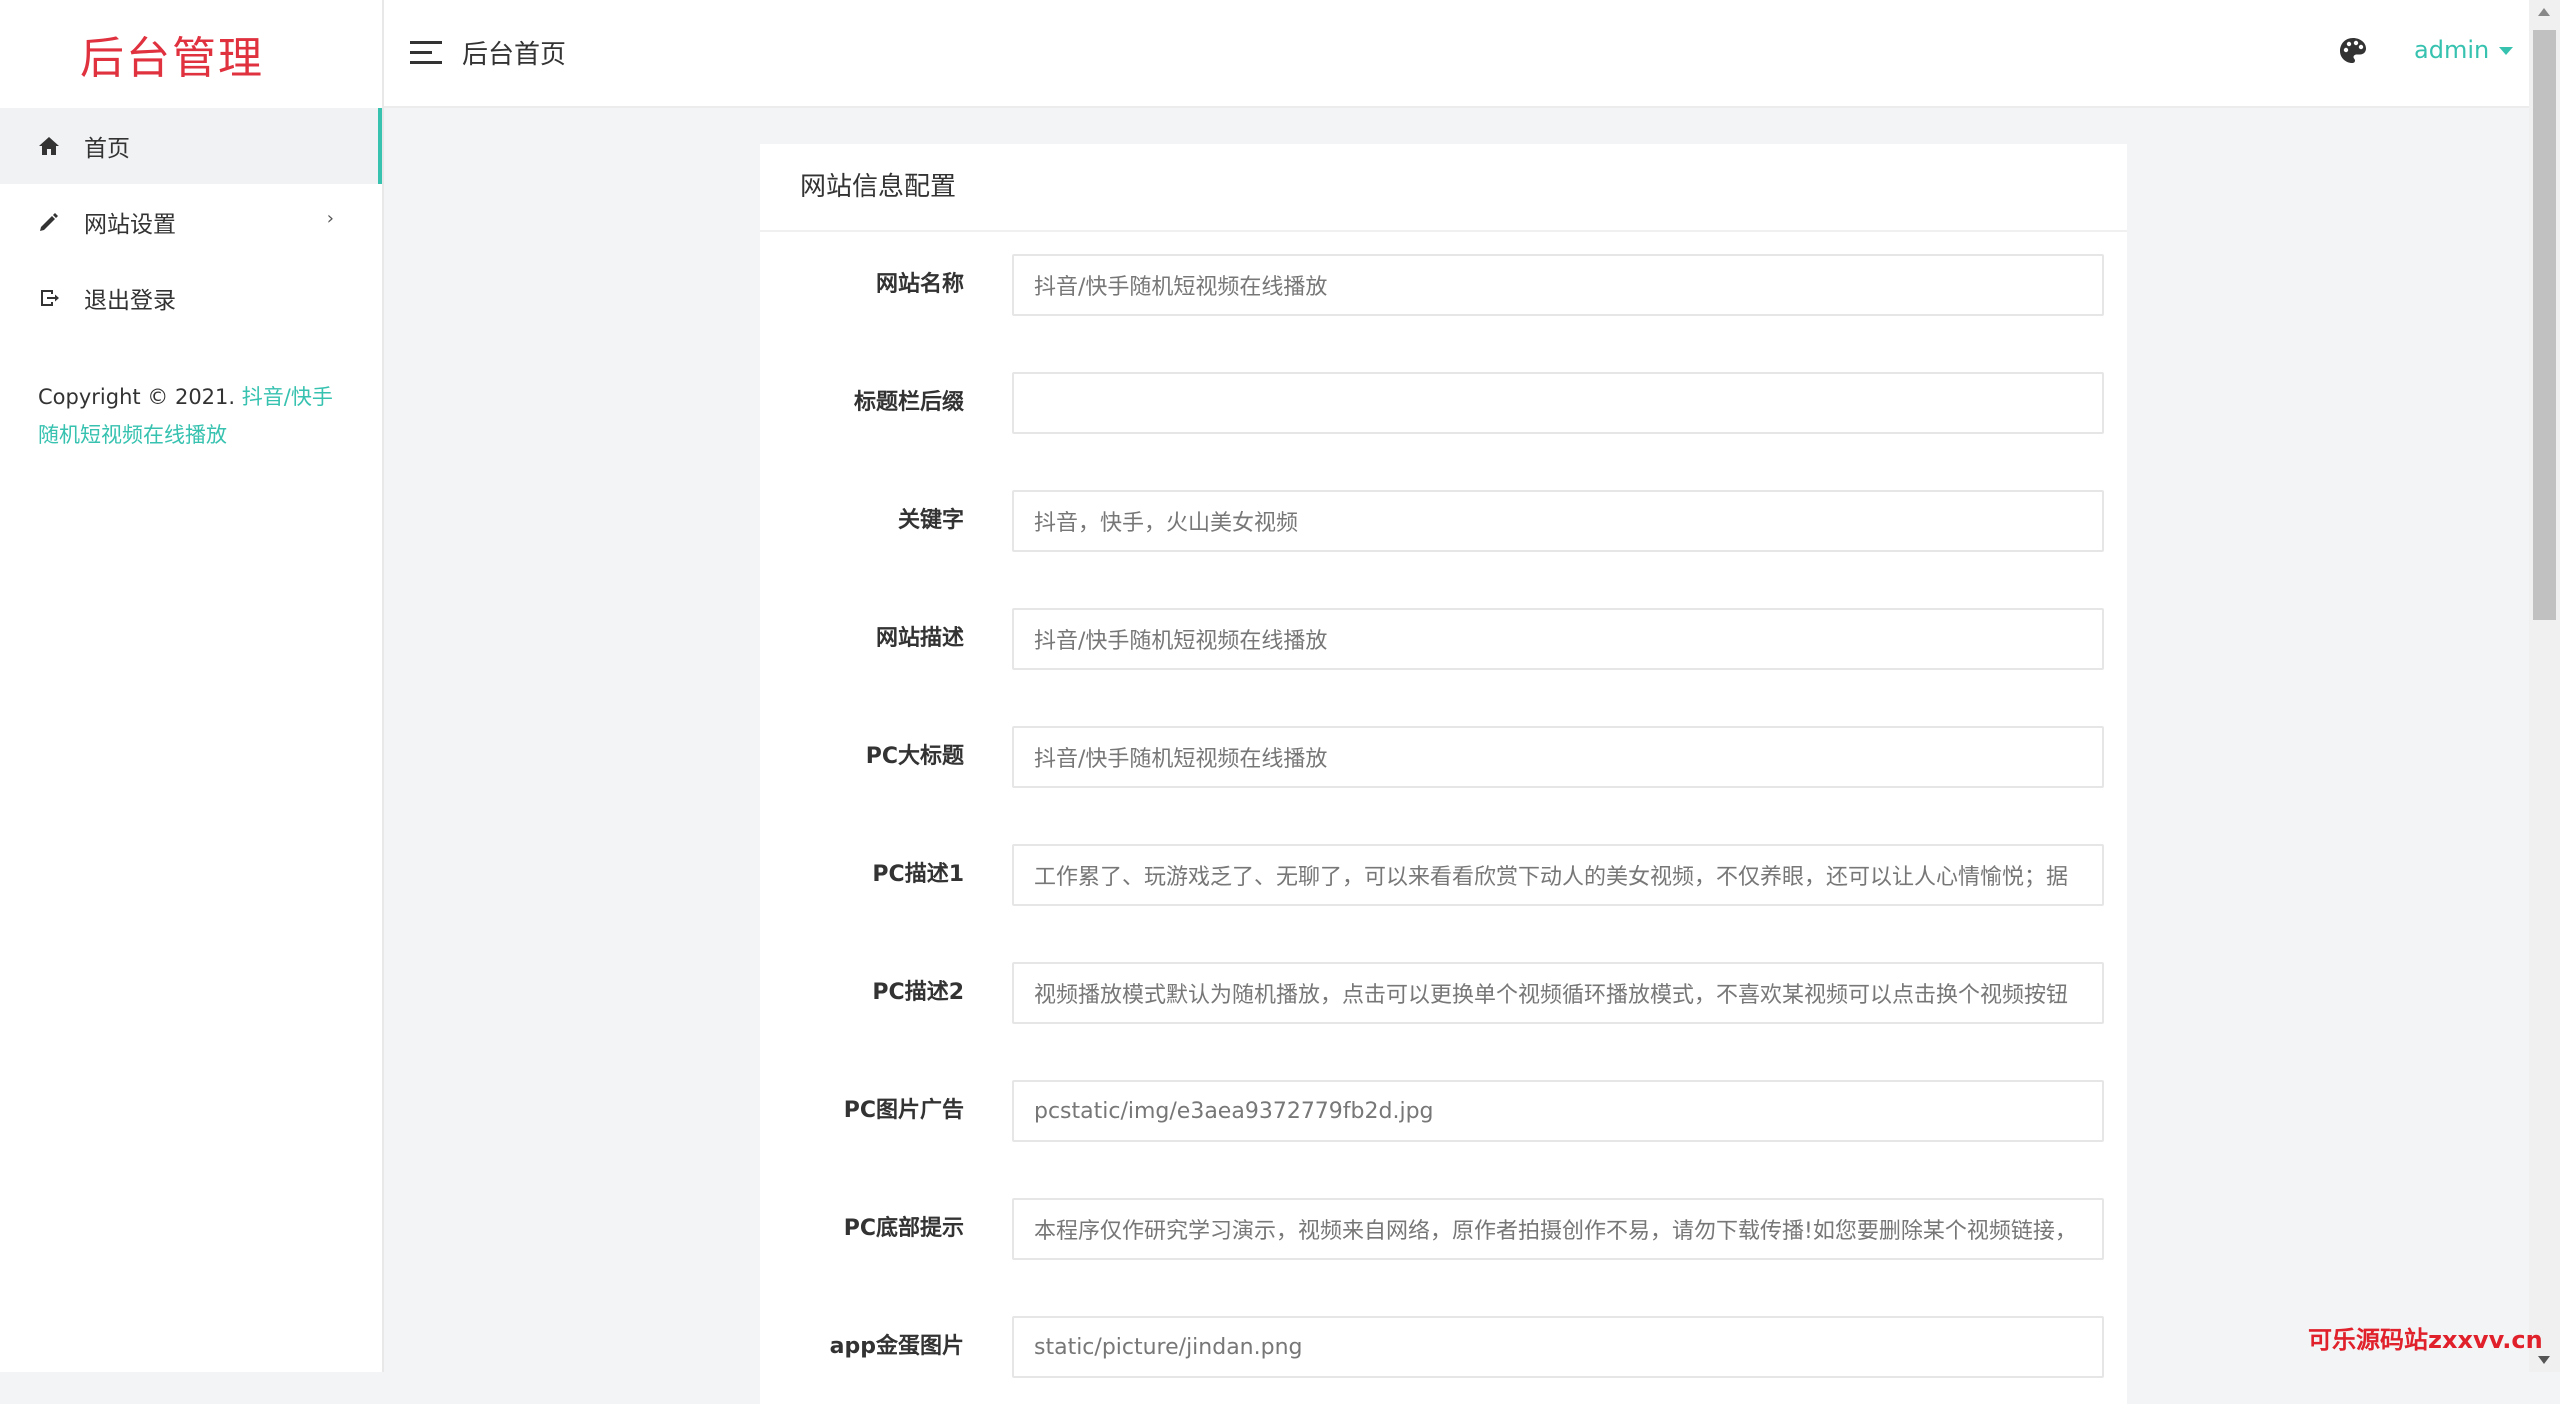 This screenshot has height=1404, width=2560. I want to click on form-row-site-name: 网站名称, so click(1443, 285).